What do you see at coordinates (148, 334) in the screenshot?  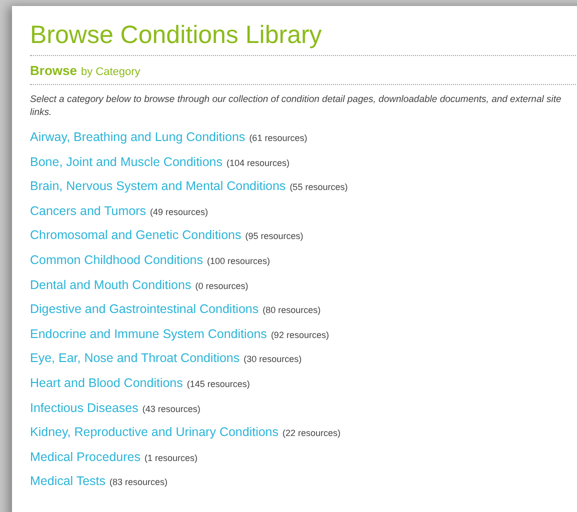 I see `category-link: Endocrine and Immune System Conditions` at bounding box center [148, 334].